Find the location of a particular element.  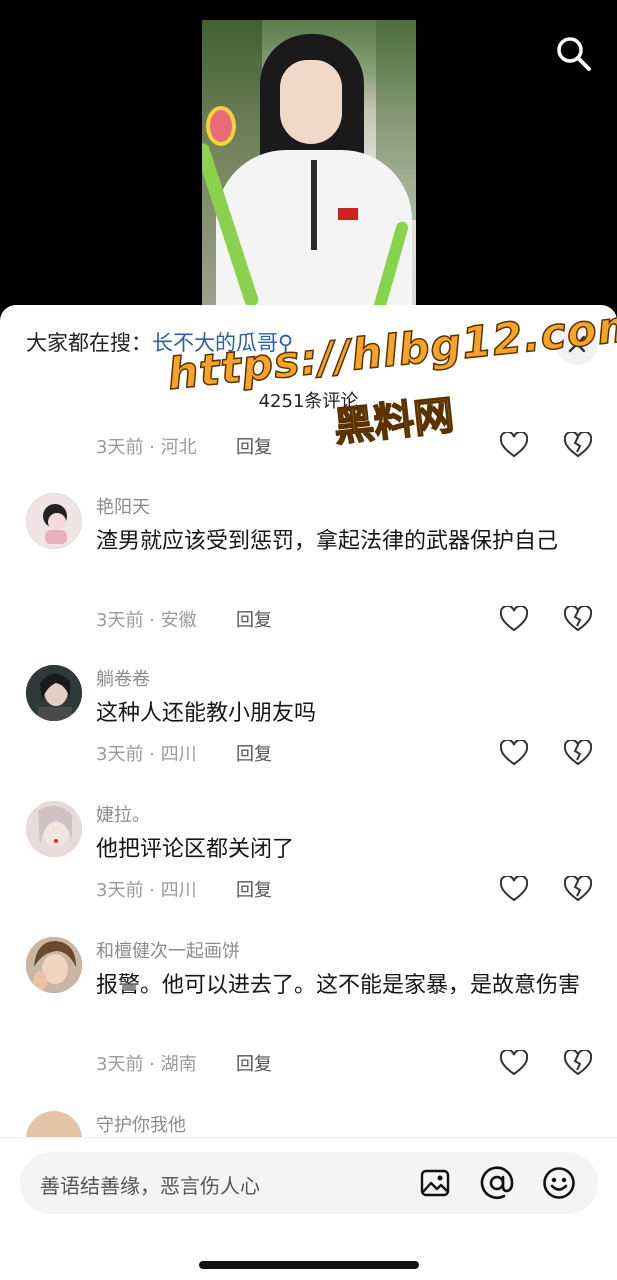

comment-meta: 3天前 · 湖南 is located at coordinates (146, 1064).